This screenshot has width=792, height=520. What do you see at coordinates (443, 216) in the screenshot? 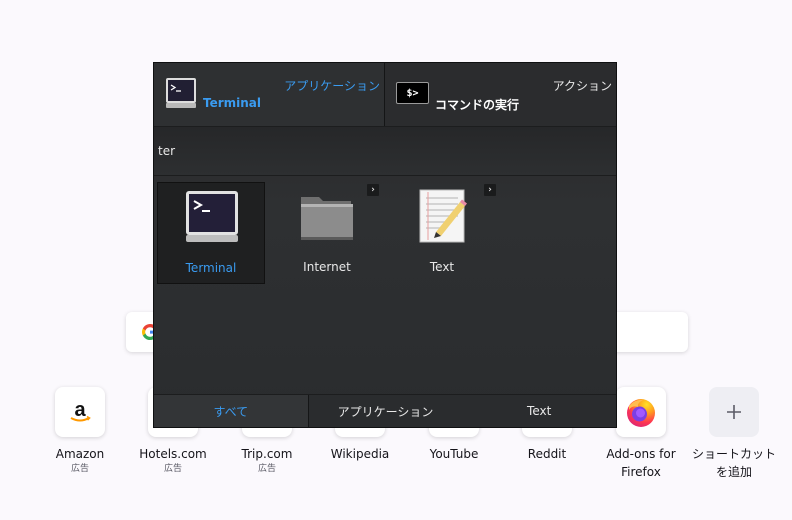
I see `text-editor-icon` at bounding box center [443, 216].